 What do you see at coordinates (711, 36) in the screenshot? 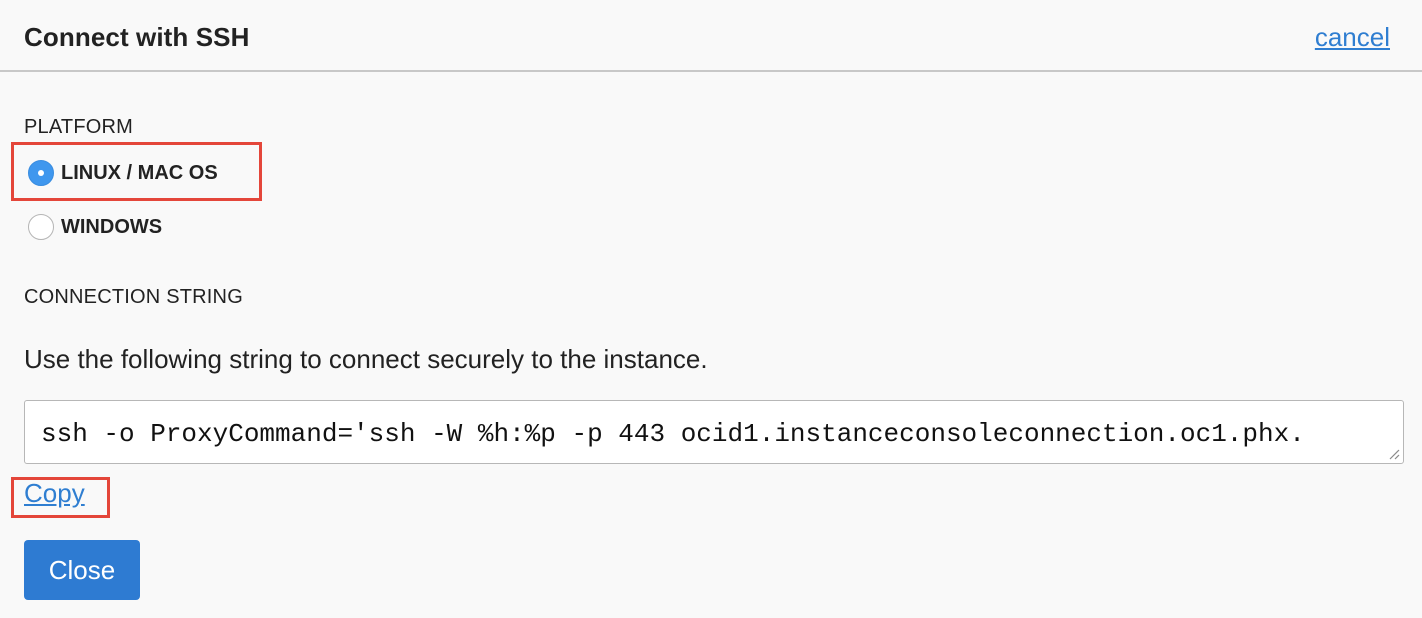
I see `dialog-header: Connect with SSH cancel` at bounding box center [711, 36].